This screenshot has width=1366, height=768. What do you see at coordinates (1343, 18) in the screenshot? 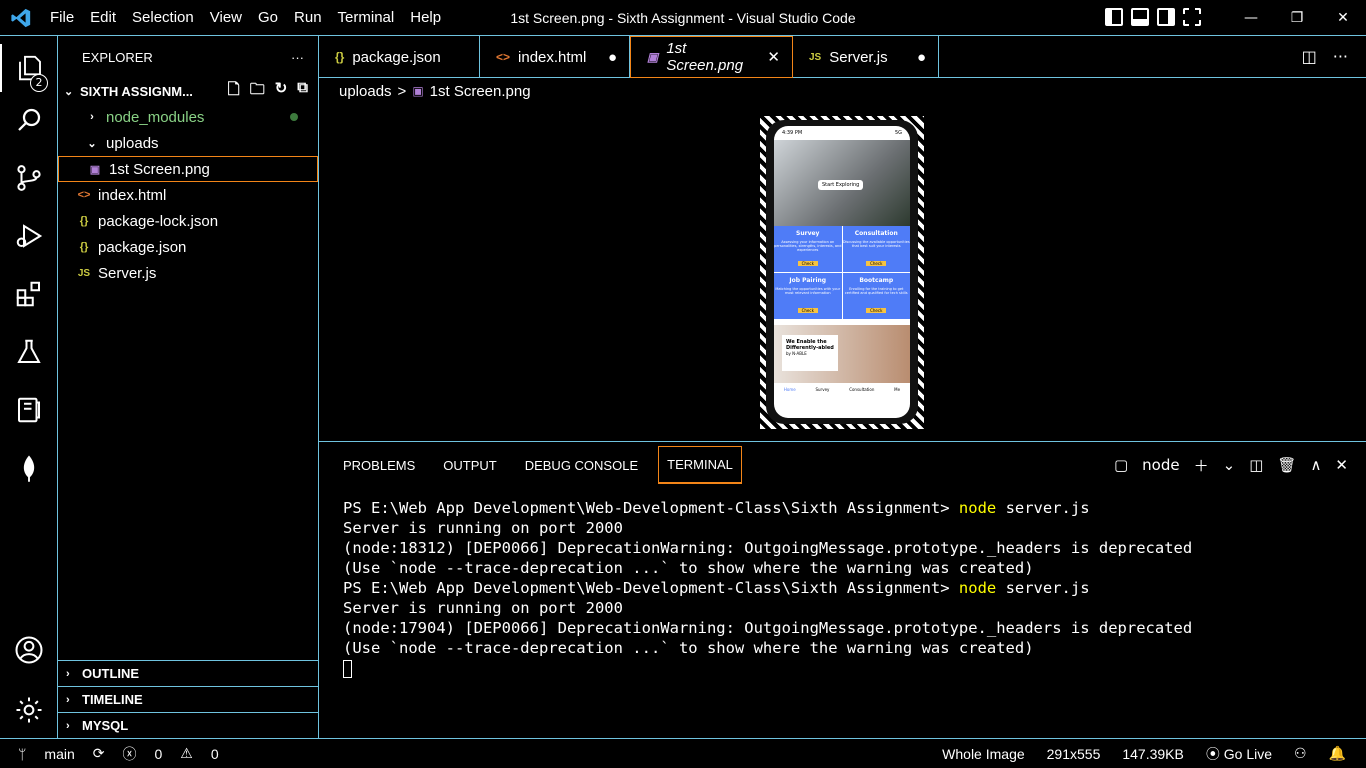
I see `close-window-icon: ✕` at bounding box center [1343, 18].